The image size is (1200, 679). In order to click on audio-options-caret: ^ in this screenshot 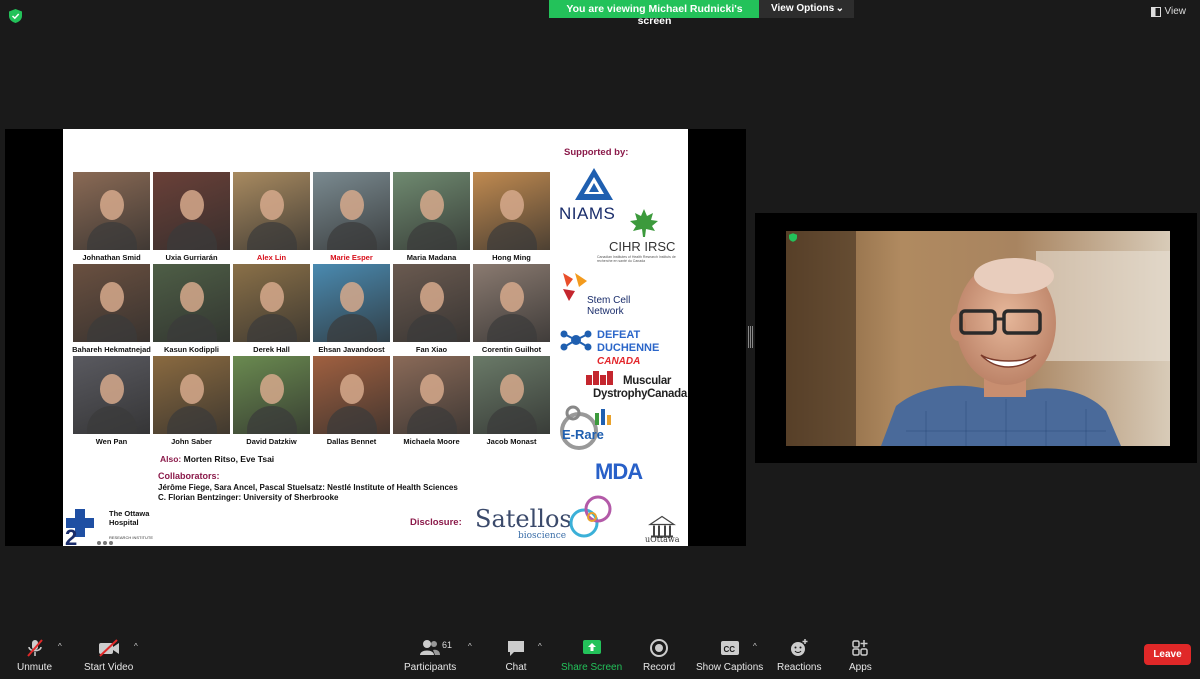, I will do `click(60, 646)`.